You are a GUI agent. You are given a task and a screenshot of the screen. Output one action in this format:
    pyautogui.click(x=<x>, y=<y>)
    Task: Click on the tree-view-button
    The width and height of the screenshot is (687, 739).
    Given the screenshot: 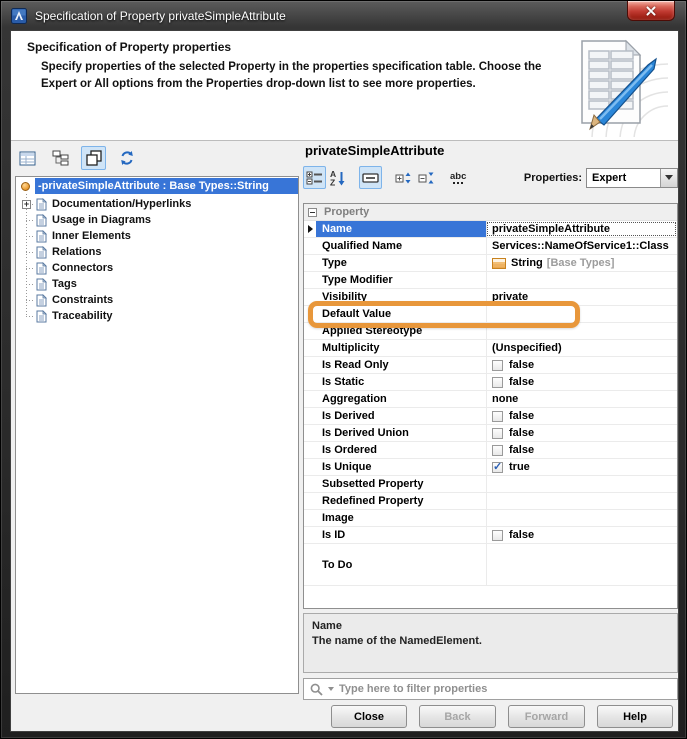 What is the action you would take?
    pyautogui.click(x=60, y=158)
    